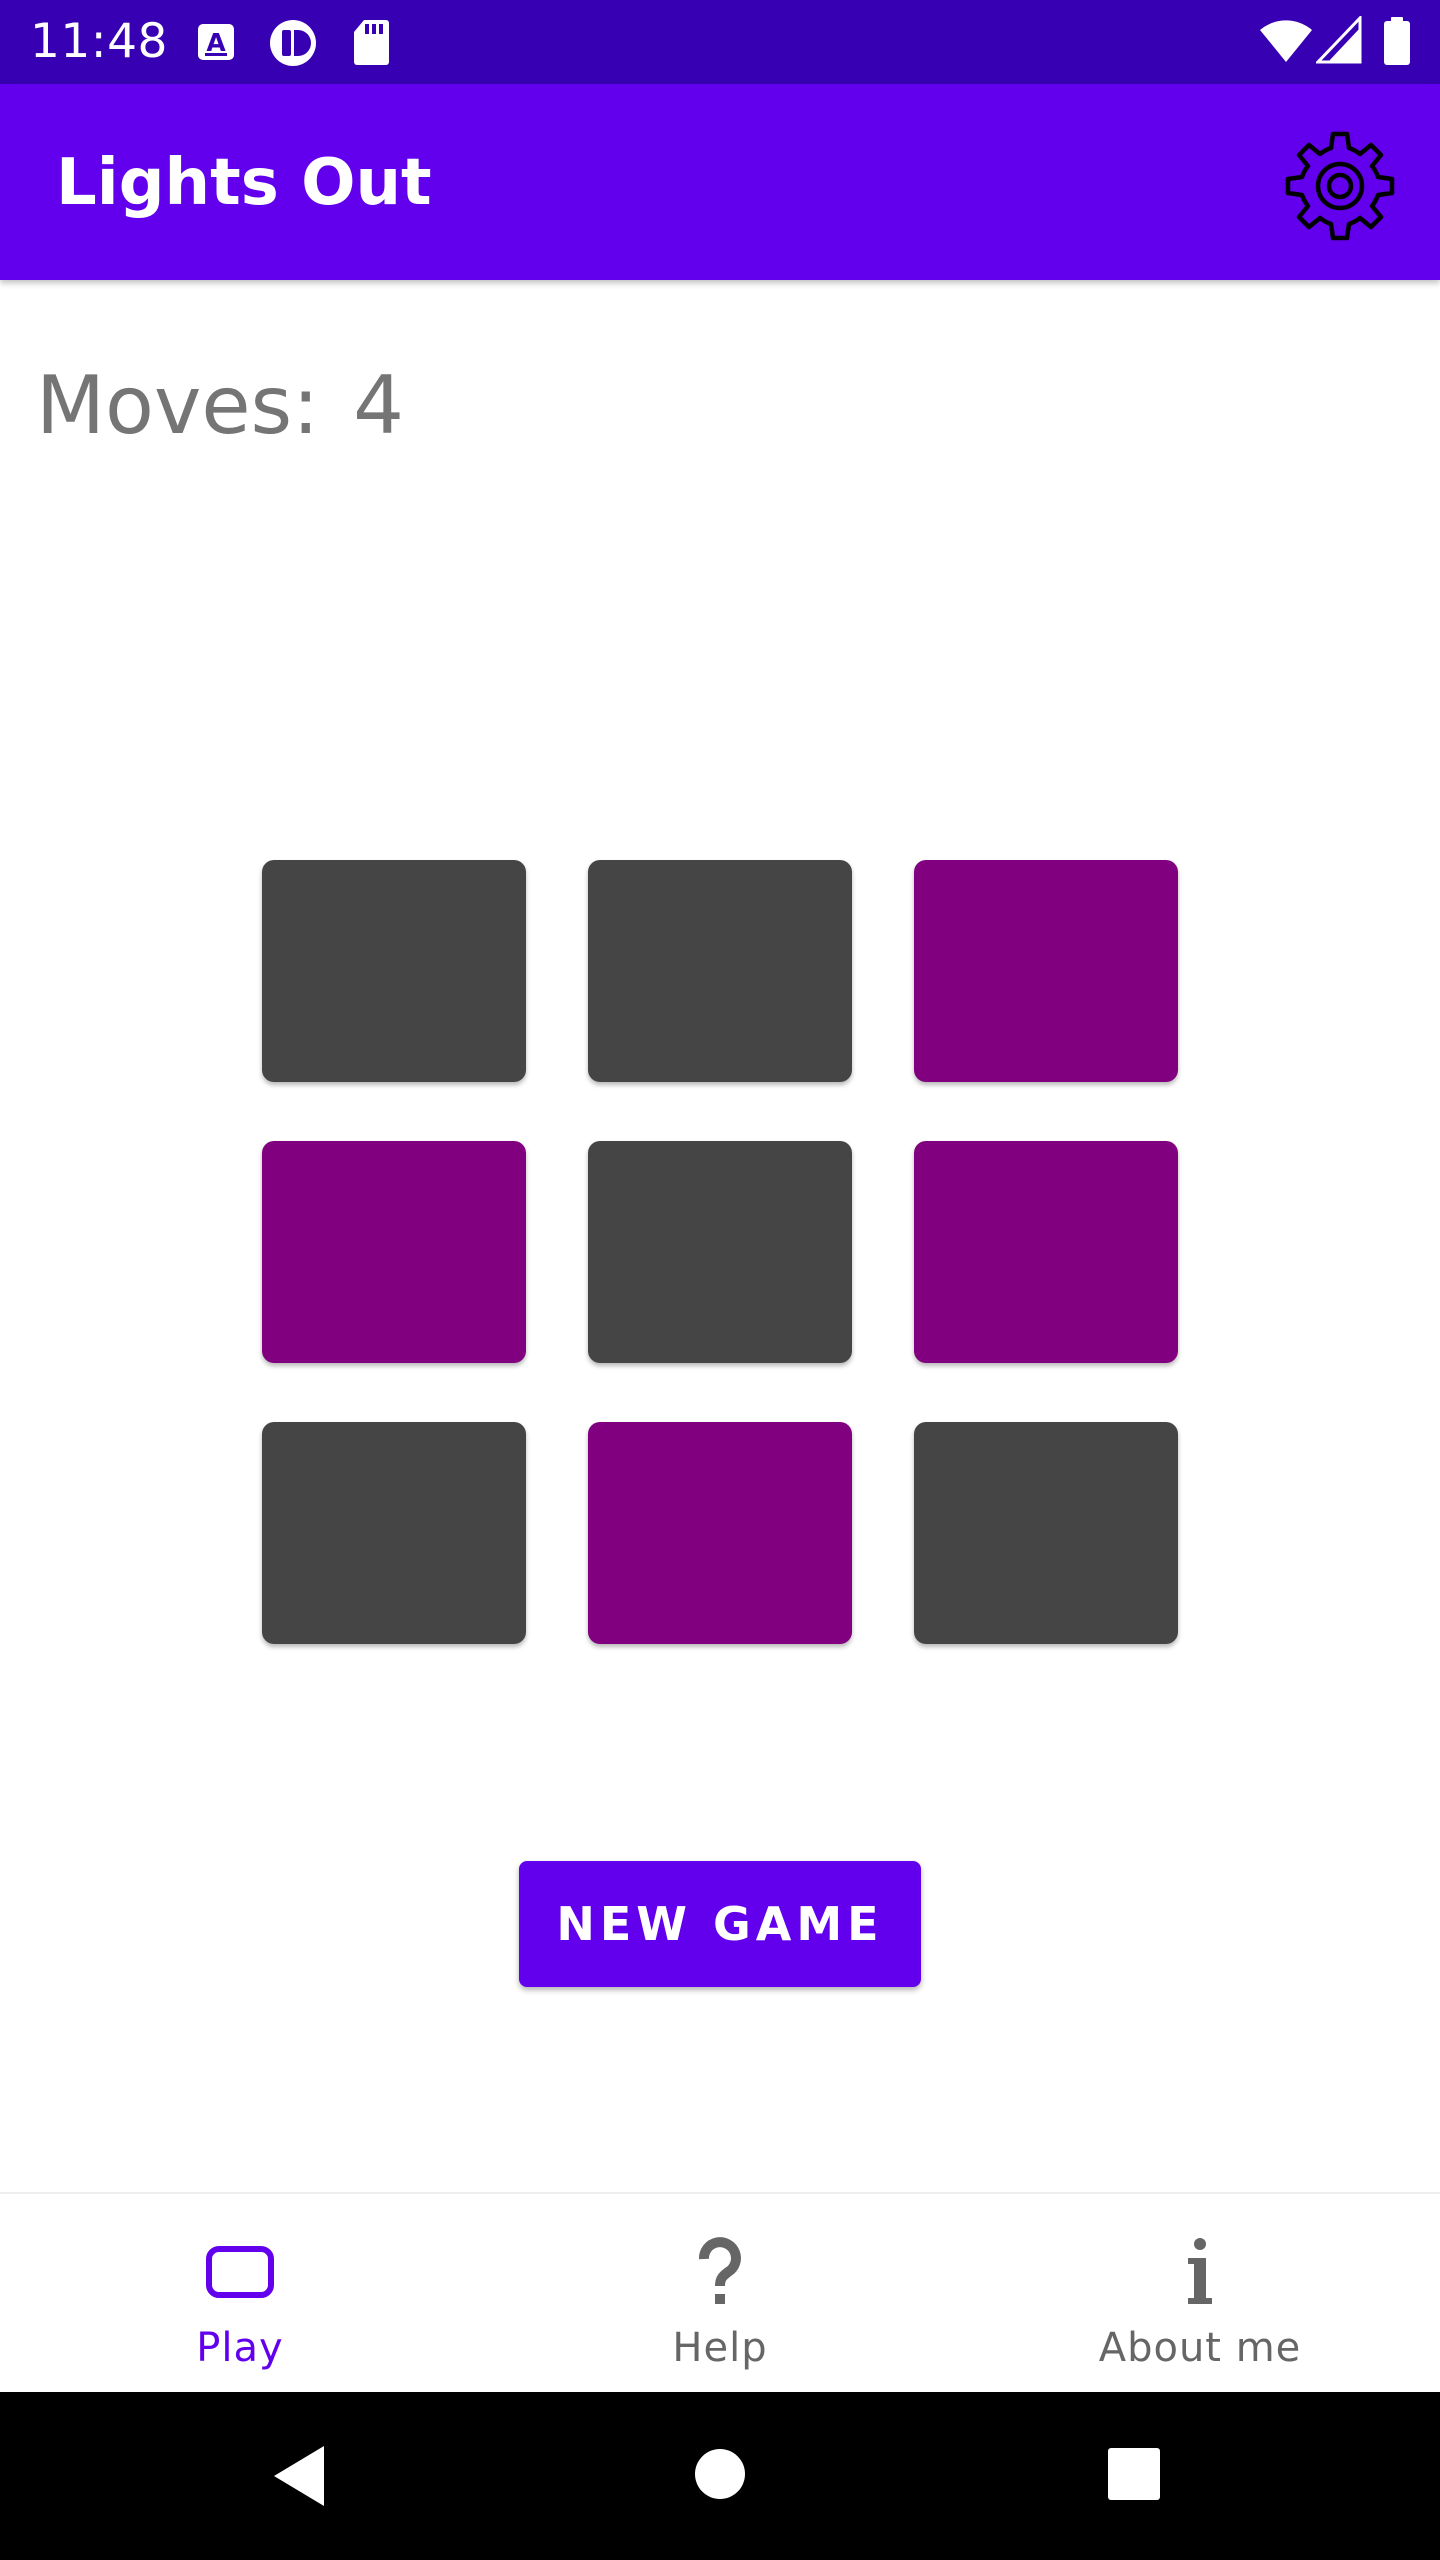 This screenshot has height=2560, width=1440. What do you see at coordinates (720, 182) in the screenshot?
I see `app-bar: Lights Out` at bounding box center [720, 182].